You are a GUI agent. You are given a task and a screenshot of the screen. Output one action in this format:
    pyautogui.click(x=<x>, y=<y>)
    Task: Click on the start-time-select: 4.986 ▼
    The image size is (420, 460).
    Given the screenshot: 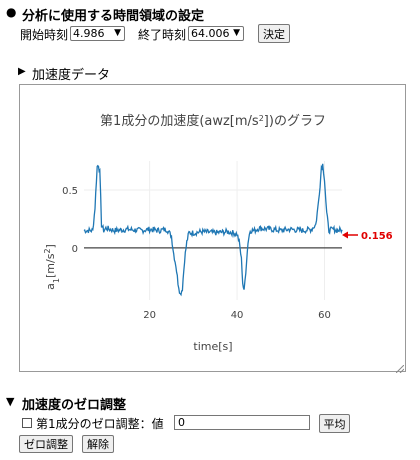 What is the action you would take?
    pyautogui.click(x=97, y=33)
    